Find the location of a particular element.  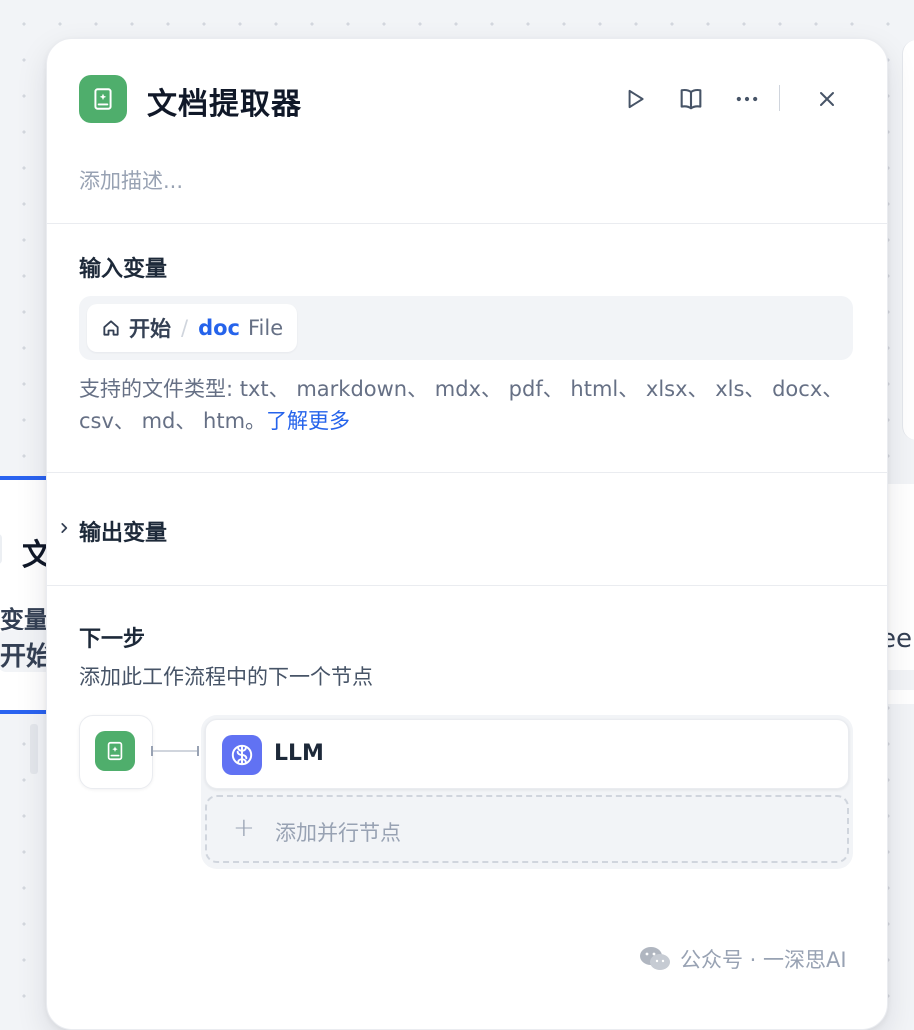

docs-button is located at coordinates (691, 99).